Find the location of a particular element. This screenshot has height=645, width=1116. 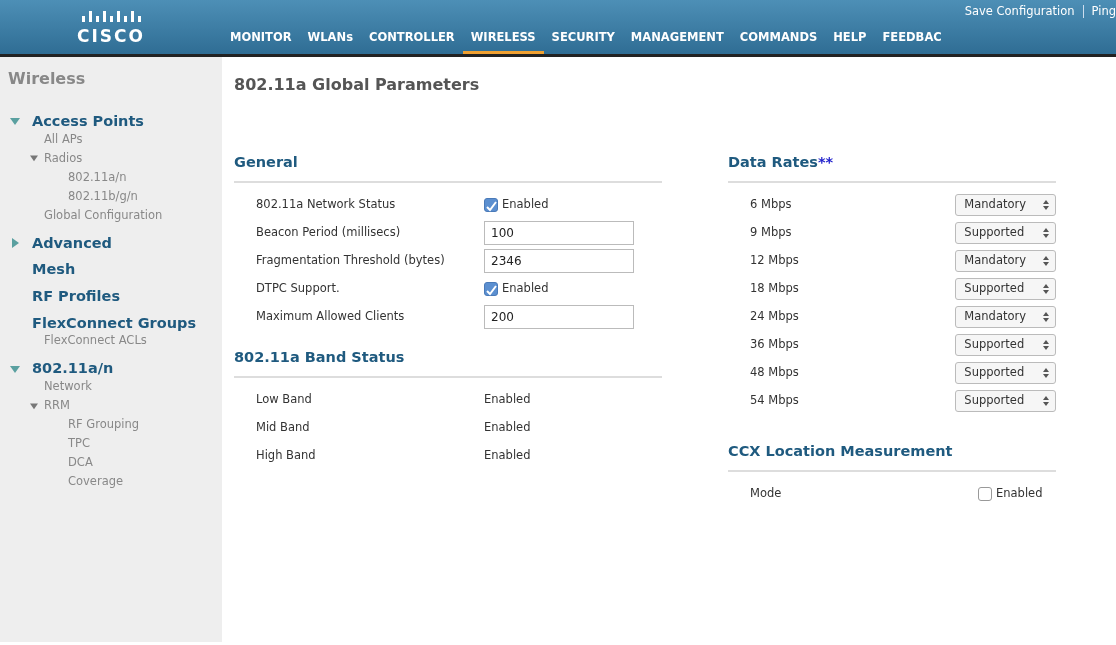

field-label: Low Band is located at coordinates (284, 399).